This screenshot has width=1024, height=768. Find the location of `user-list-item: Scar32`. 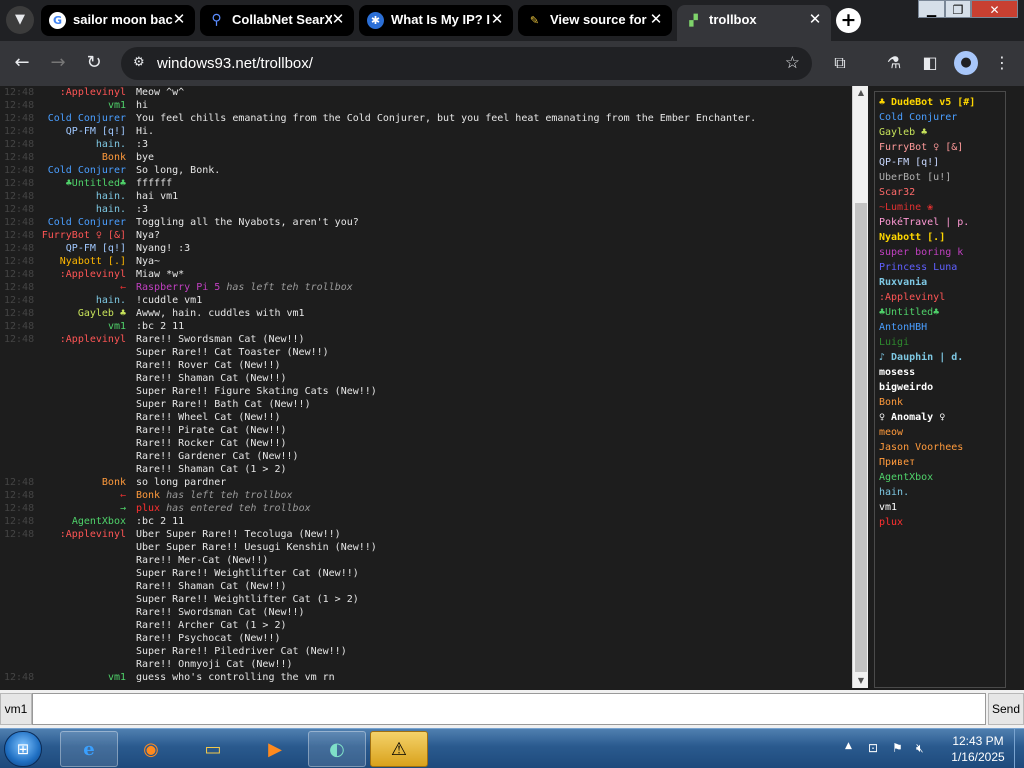

user-list-item: Scar32 is located at coordinates (941, 192).